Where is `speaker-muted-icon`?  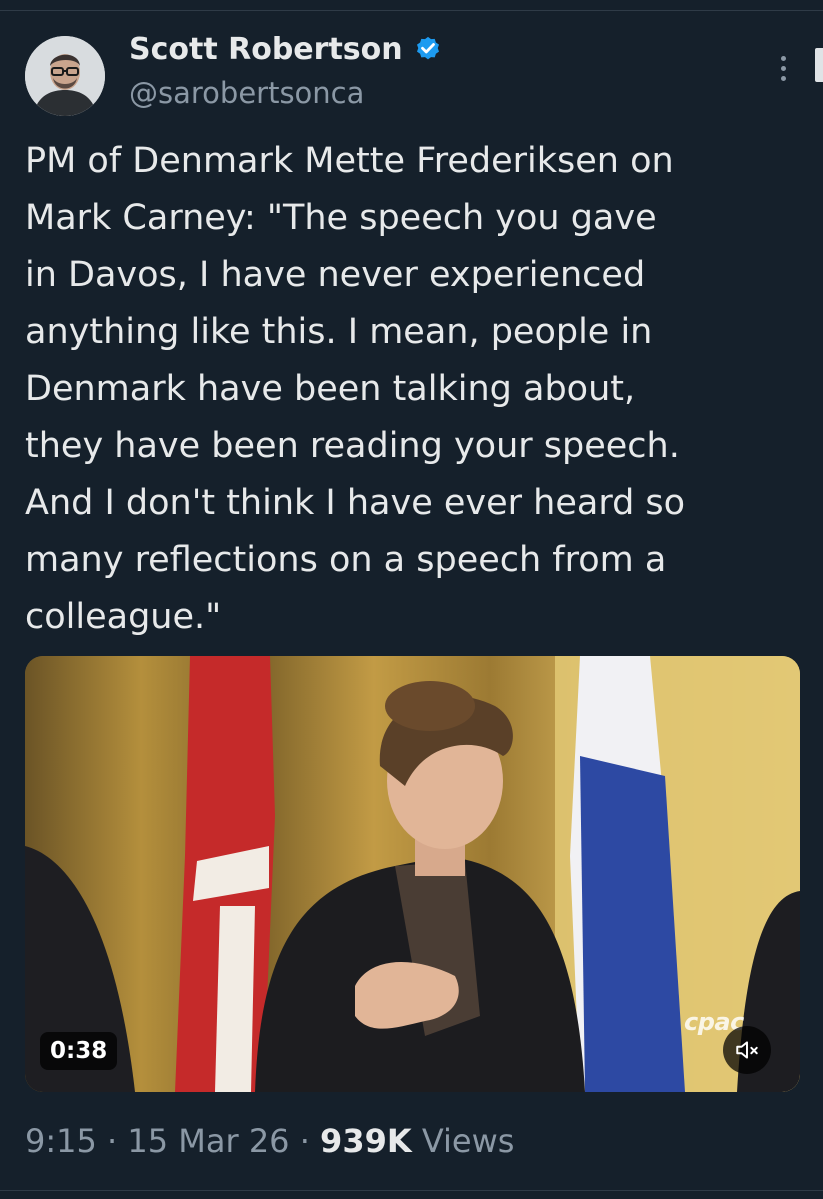 speaker-muted-icon is located at coordinates (747, 1050).